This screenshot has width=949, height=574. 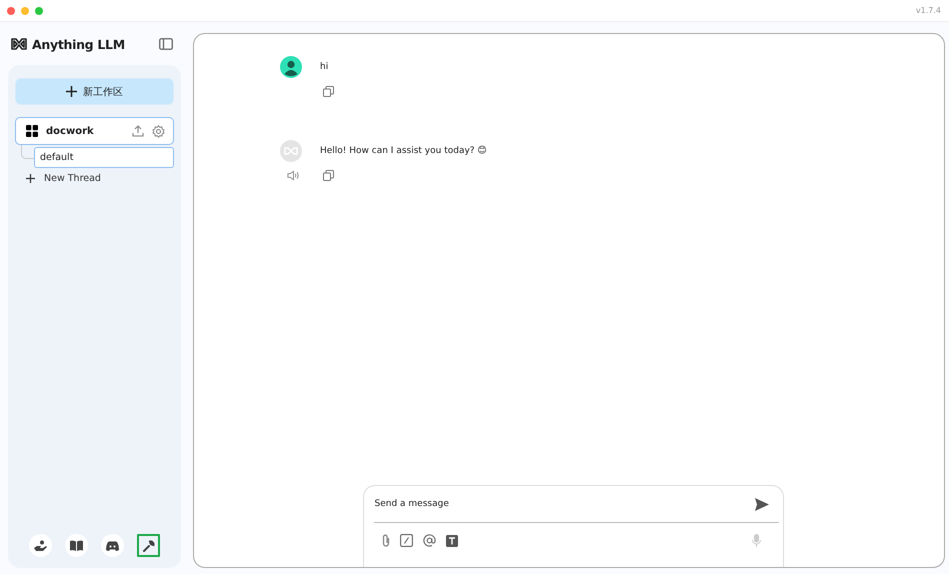 I want to click on mention-icon, so click(x=429, y=540).